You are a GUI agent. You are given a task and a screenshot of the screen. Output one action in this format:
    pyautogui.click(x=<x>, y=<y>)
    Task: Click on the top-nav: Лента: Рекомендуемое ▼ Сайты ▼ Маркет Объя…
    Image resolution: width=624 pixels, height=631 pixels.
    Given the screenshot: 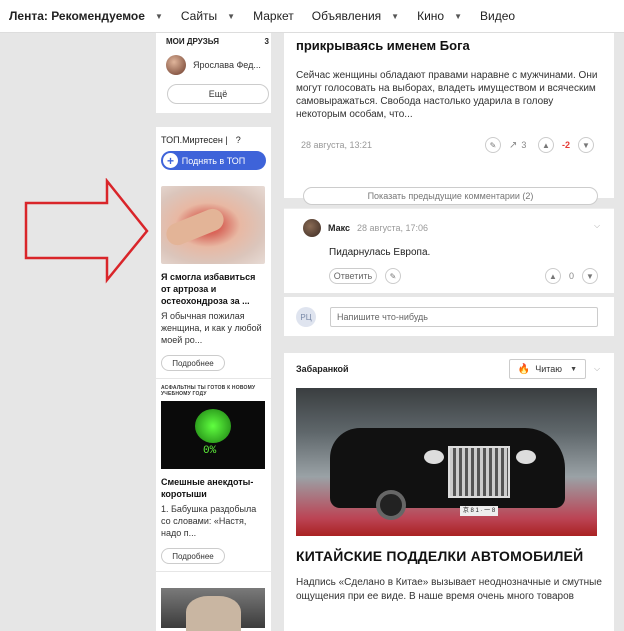 What is the action you would take?
    pyautogui.click(x=312, y=16)
    